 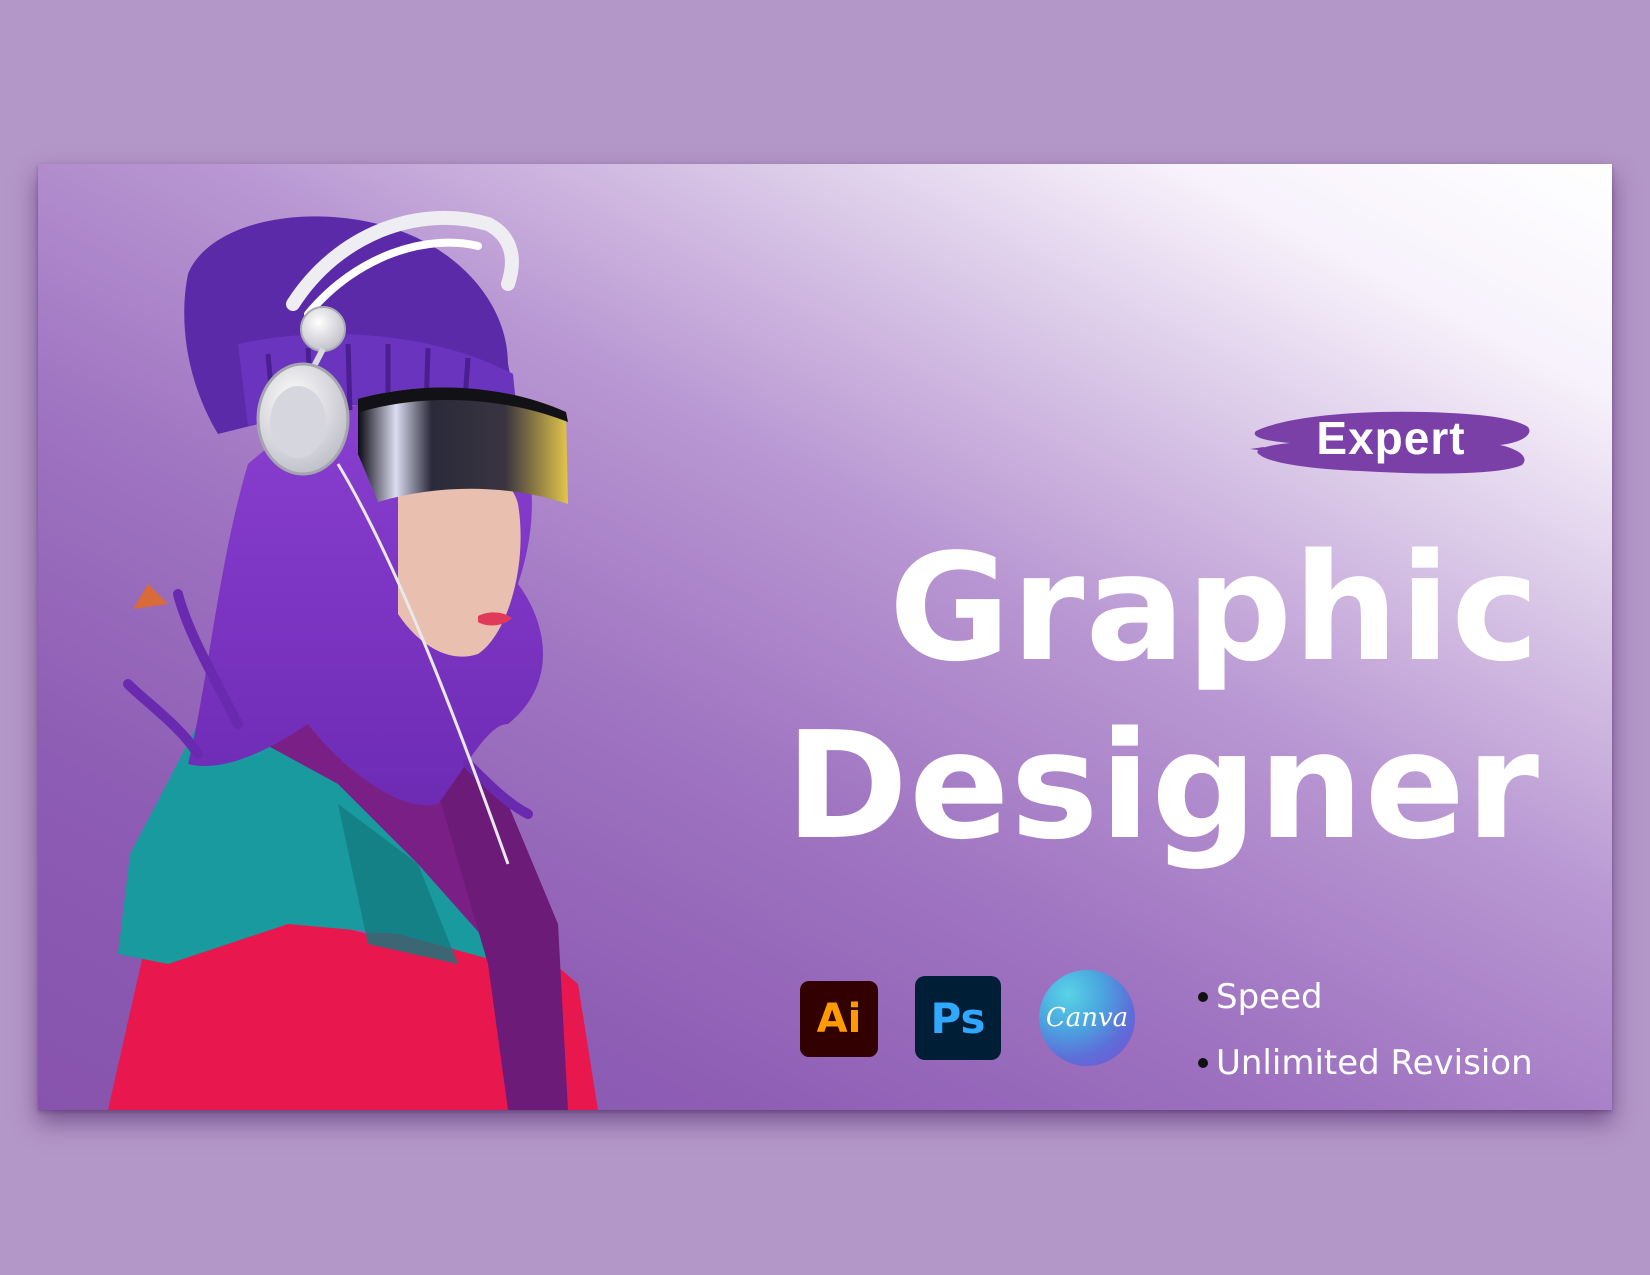 I want to click on photoshop-icon: Ps, so click(x=958, y=1018).